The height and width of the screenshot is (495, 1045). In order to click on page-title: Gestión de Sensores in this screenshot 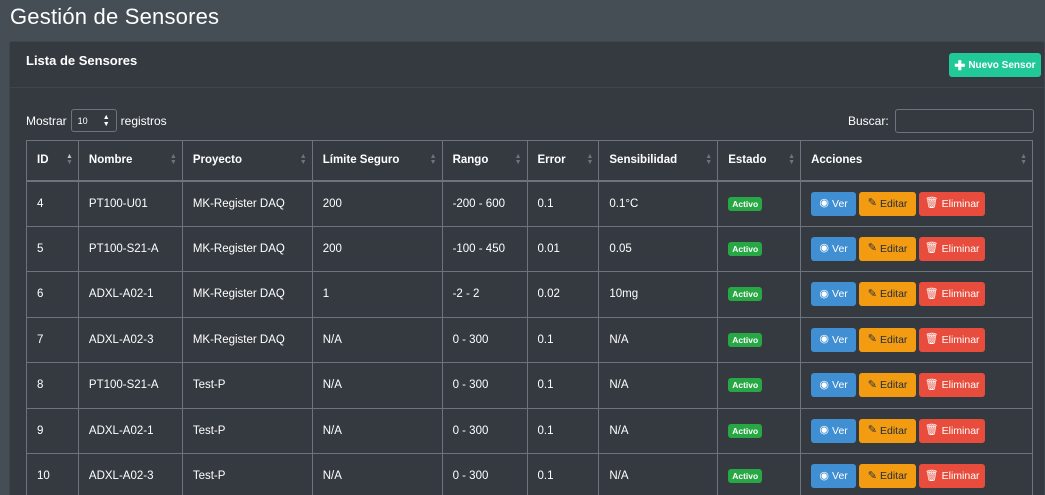, I will do `click(115, 16)`.